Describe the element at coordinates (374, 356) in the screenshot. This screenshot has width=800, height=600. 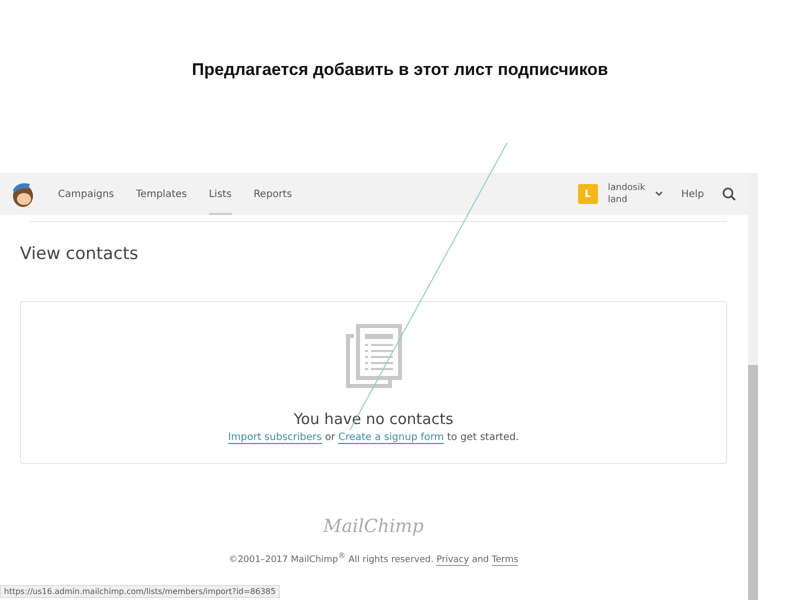
I see `document-stack-icon` at that location.